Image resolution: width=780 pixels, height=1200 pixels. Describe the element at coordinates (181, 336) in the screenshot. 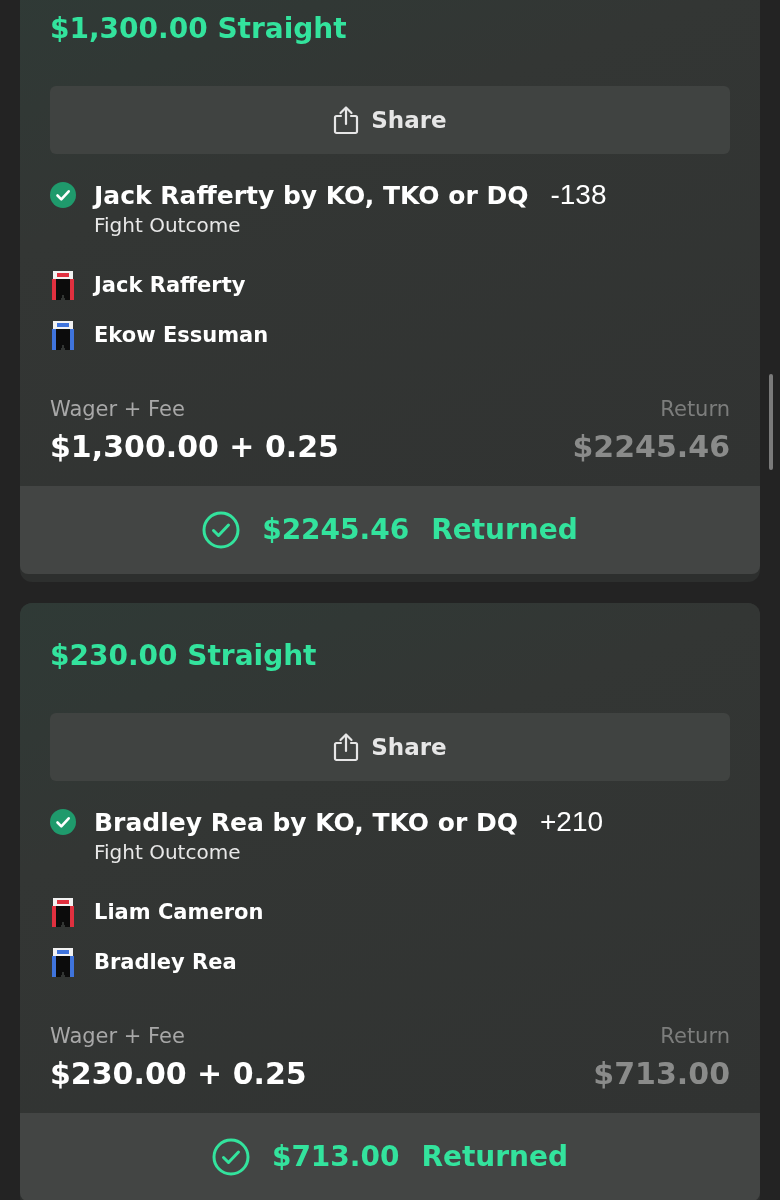

I see `fighter-name: Ekow Essuman` at that location.